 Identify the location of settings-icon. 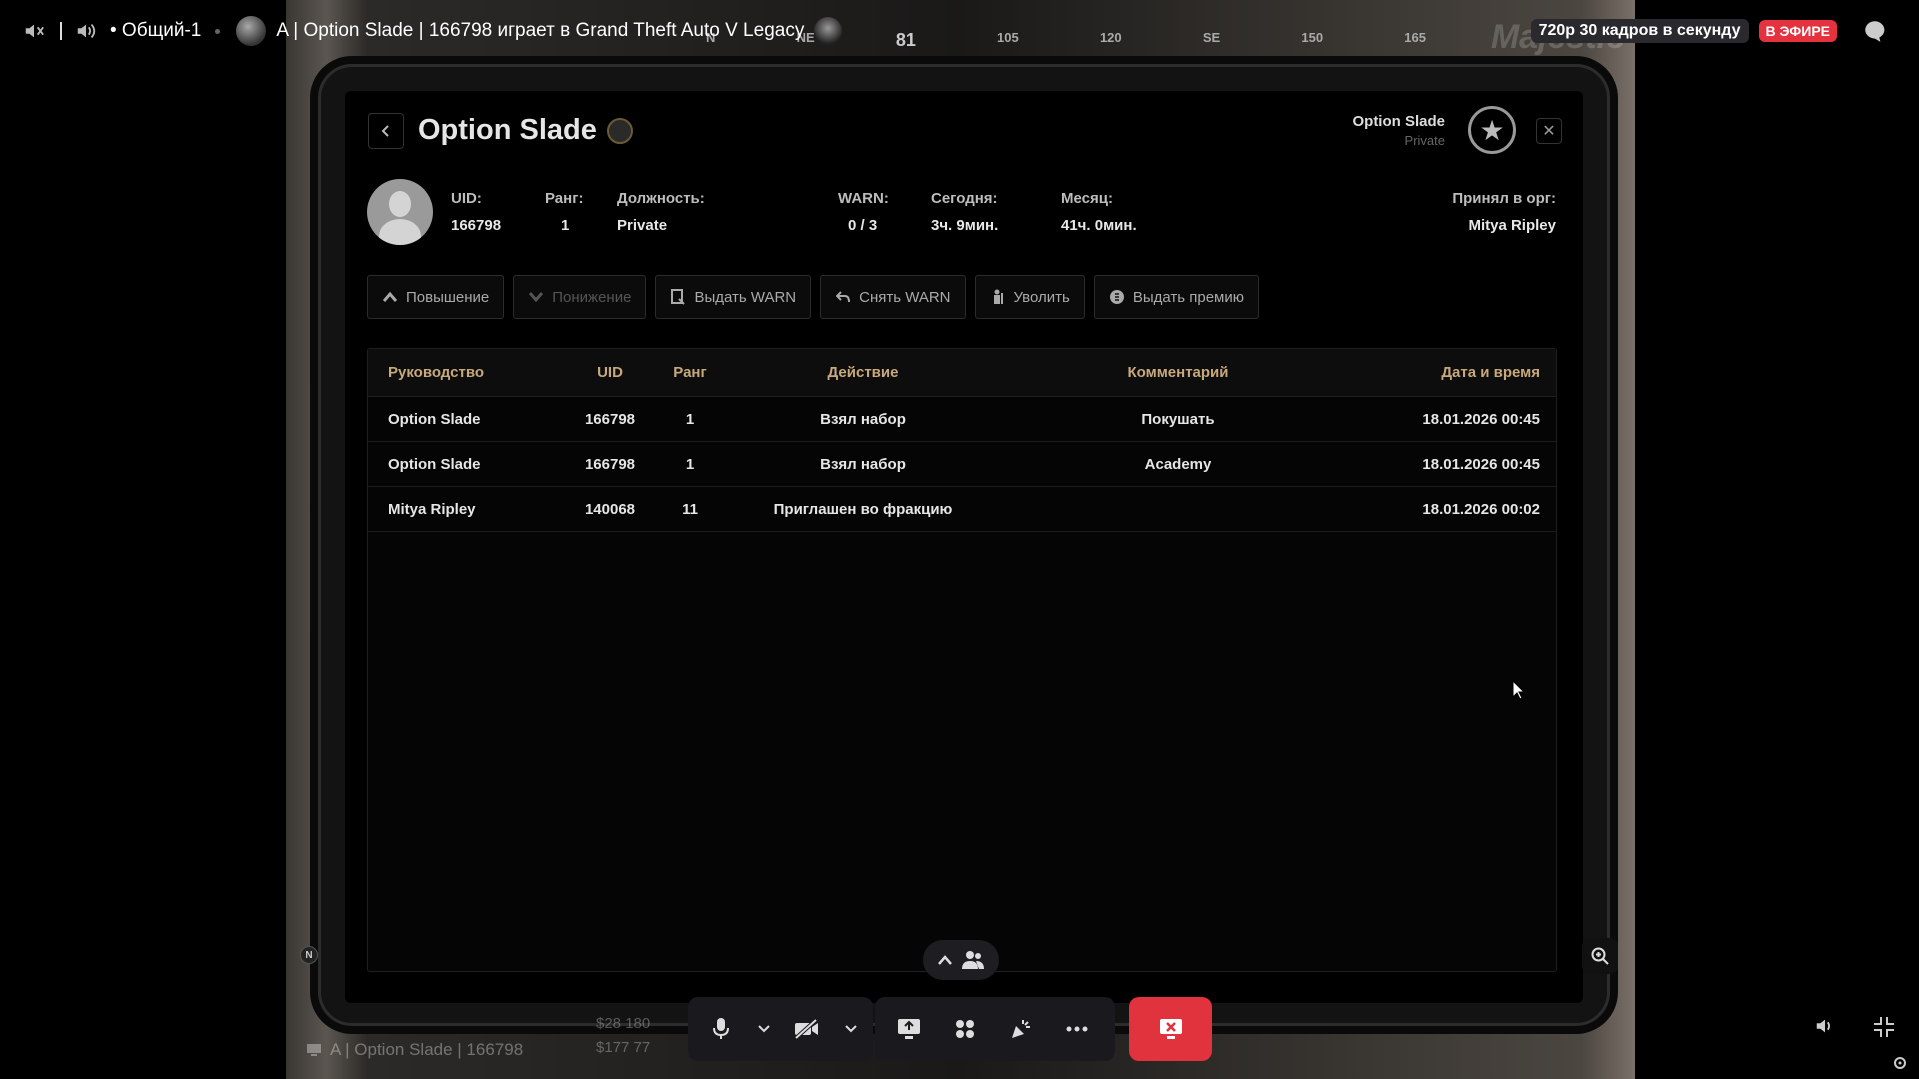
(1900, 1065).